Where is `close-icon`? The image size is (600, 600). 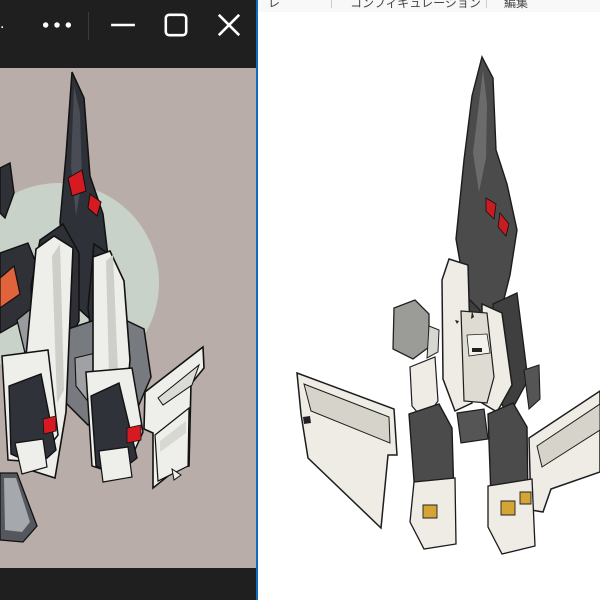 close-icon is located at coordinates (229, 25).